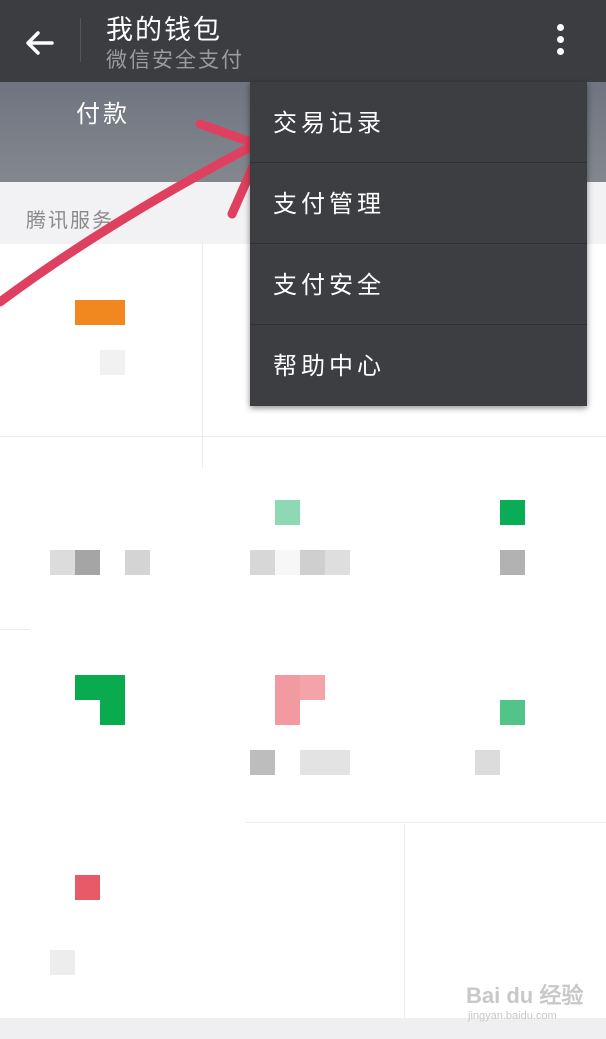 Image resolution: width=606 pixels, height=1039 pixels. Describe the element at coordinates (418, 284) in the screenshot. I see `menu-item-payment-security: 支付安全` at that location.